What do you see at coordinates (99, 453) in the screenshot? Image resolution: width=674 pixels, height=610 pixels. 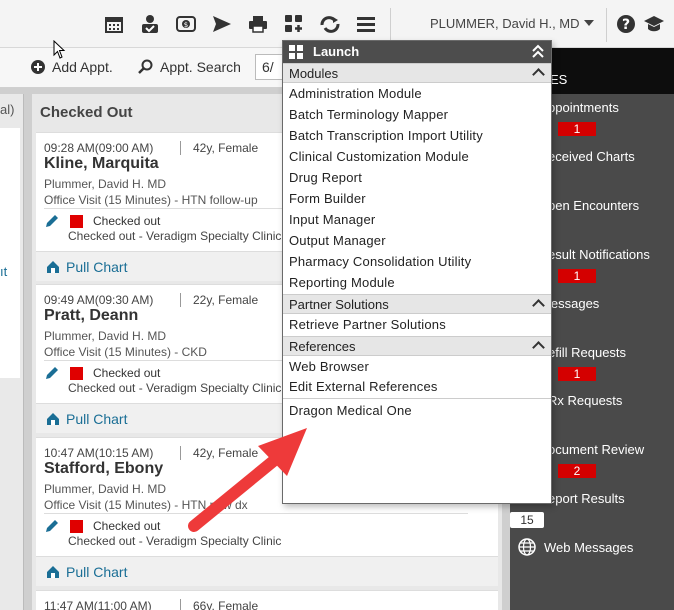 I see `appointment-time: 10:47 AM(10:15 AM)` at bounding box center [99, 453].